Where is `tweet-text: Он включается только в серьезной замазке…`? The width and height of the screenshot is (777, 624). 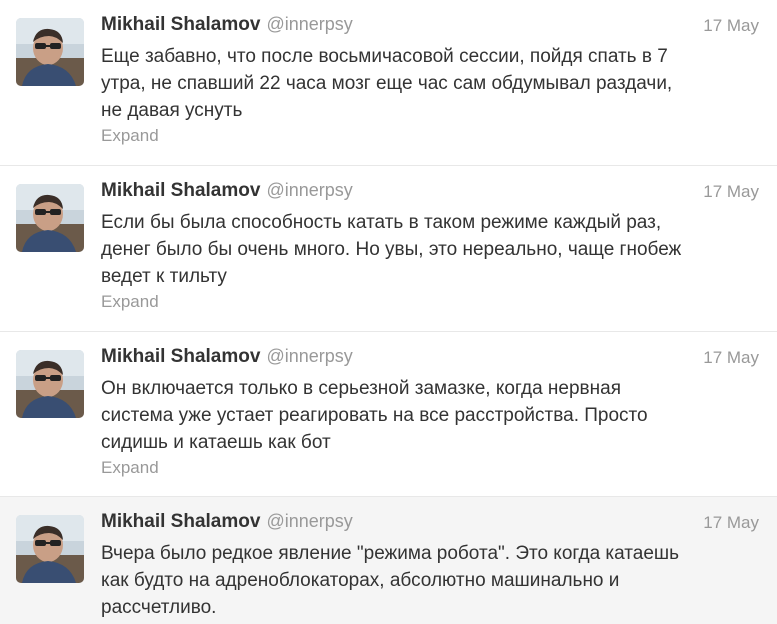
tweet-text: Он включается только в серьезной замазке… is located at coordinates (374, 415).